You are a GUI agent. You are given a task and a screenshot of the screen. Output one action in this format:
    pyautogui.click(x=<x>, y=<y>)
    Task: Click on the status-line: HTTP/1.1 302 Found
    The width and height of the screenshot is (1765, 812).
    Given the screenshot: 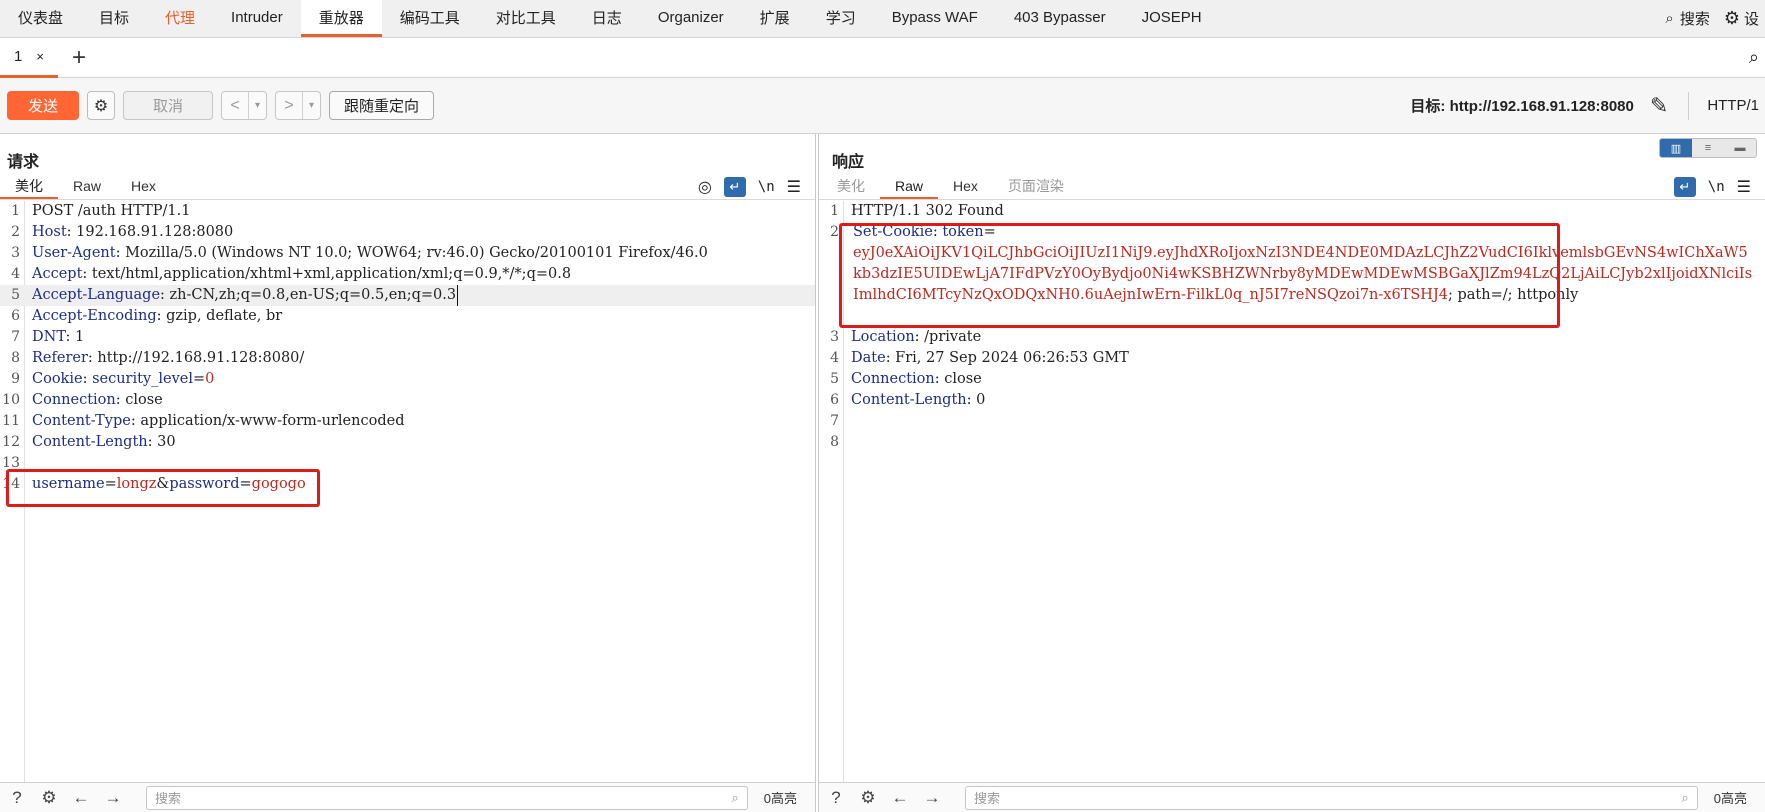 What is the action you would take?
    pyautogui.click(x=927, y=211)
    